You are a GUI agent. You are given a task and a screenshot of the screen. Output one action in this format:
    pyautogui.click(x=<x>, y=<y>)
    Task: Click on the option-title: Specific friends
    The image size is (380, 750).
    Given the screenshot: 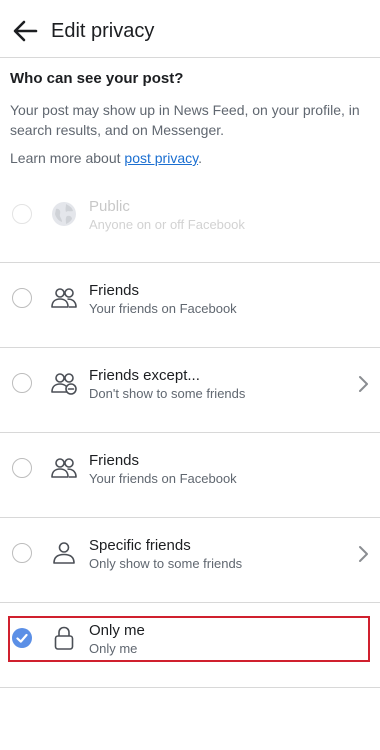 What is the action you would take?
    pyautogui.click(x=140, y=545)
    